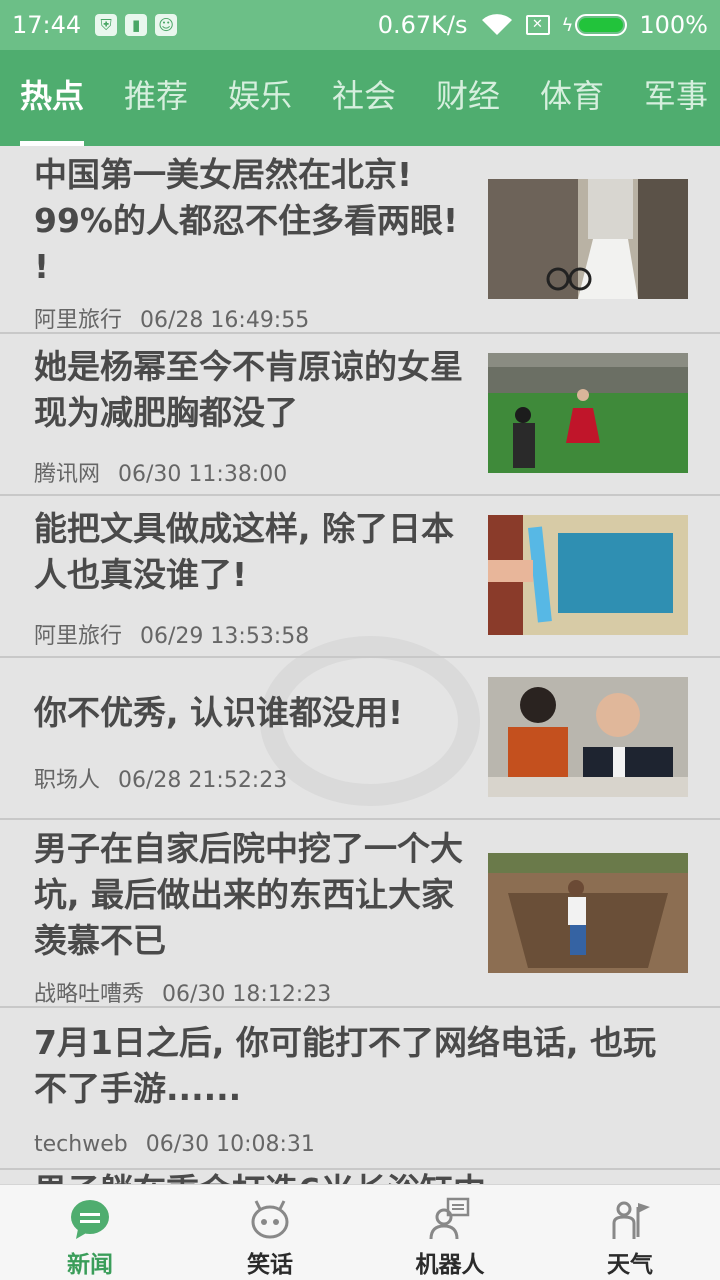 The height and width of the screenshot is (1280, 720). What do you see at coordinates (90, 1219) in the screenshot?
I see `chat-bubble-icon` at bounding box center [90, 1219].